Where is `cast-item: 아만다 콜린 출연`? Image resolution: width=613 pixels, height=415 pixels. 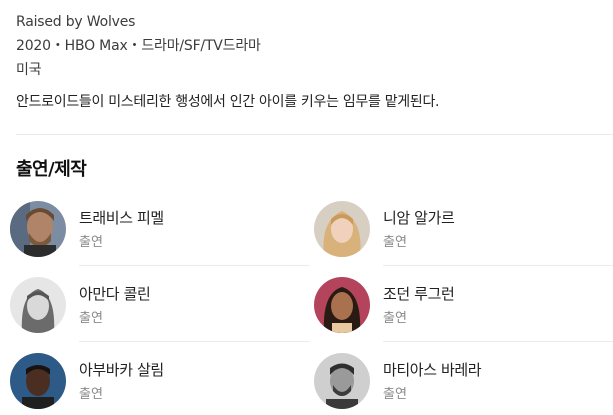
cast-item: 아만다 콜린 출연 is located at coordinates (160, 306).